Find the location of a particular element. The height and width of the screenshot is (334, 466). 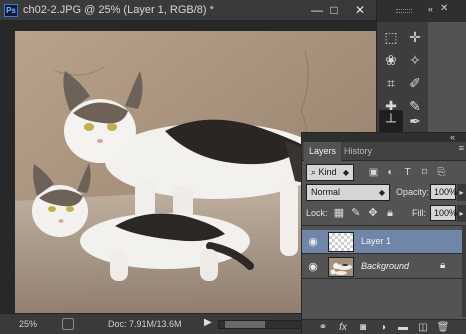

layer-name: Background is located at coordinates (385, 266).